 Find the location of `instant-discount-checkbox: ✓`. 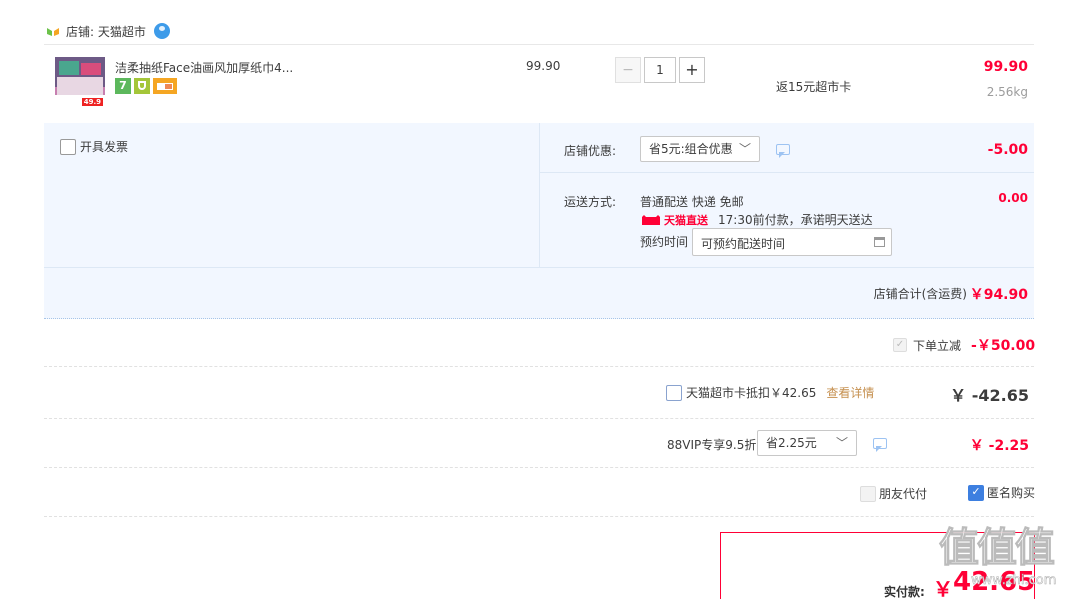

instant-discount-checkbox: ✓ is located at coordinates (900, 345).